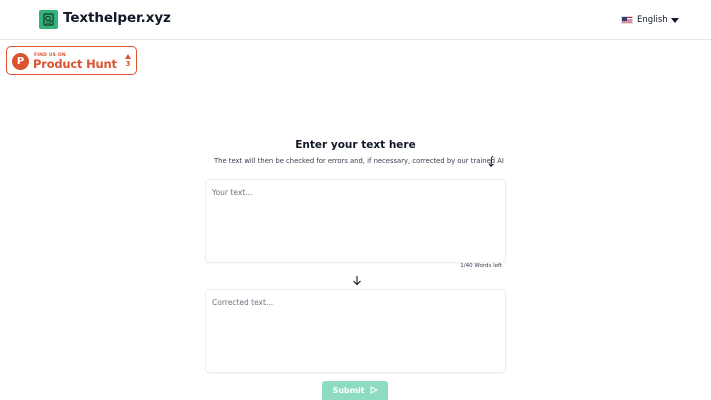 This screenshot has height=400, width=711. Describe the element at coordinates (117, 18) in the screenshot. I see `brand-name: Texthelper.xyz` at that location.